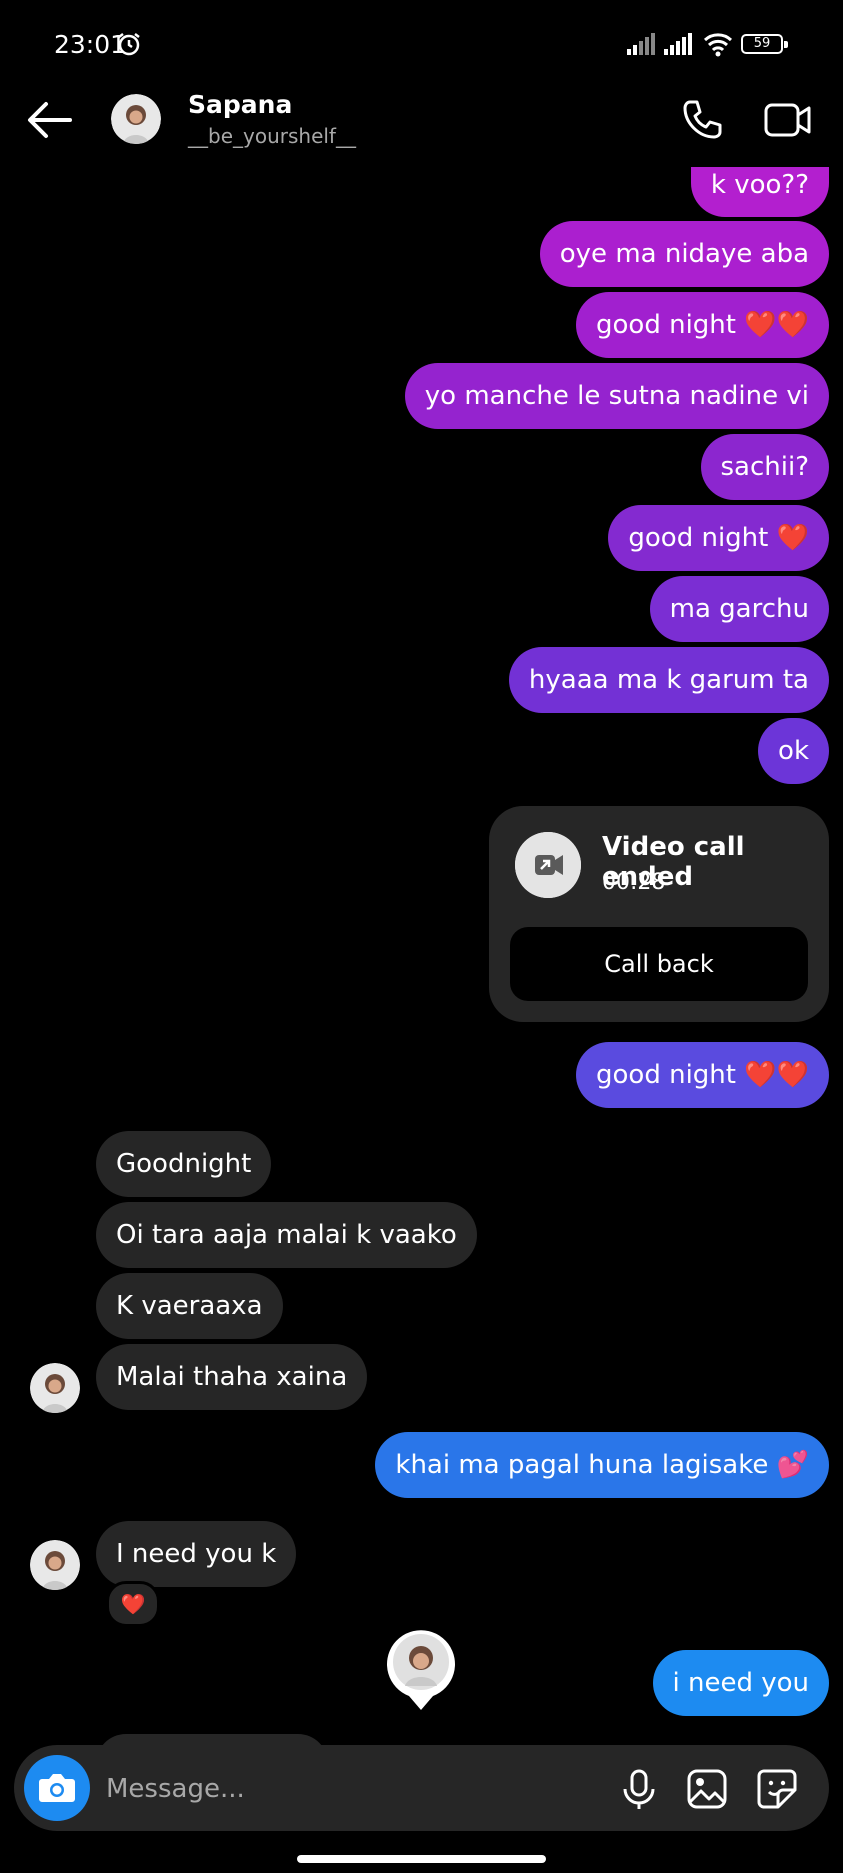  What do you see at coordinates (788, 120) in the screenshot?
I see `video-camera-icon` at bounding box center [788, 120].